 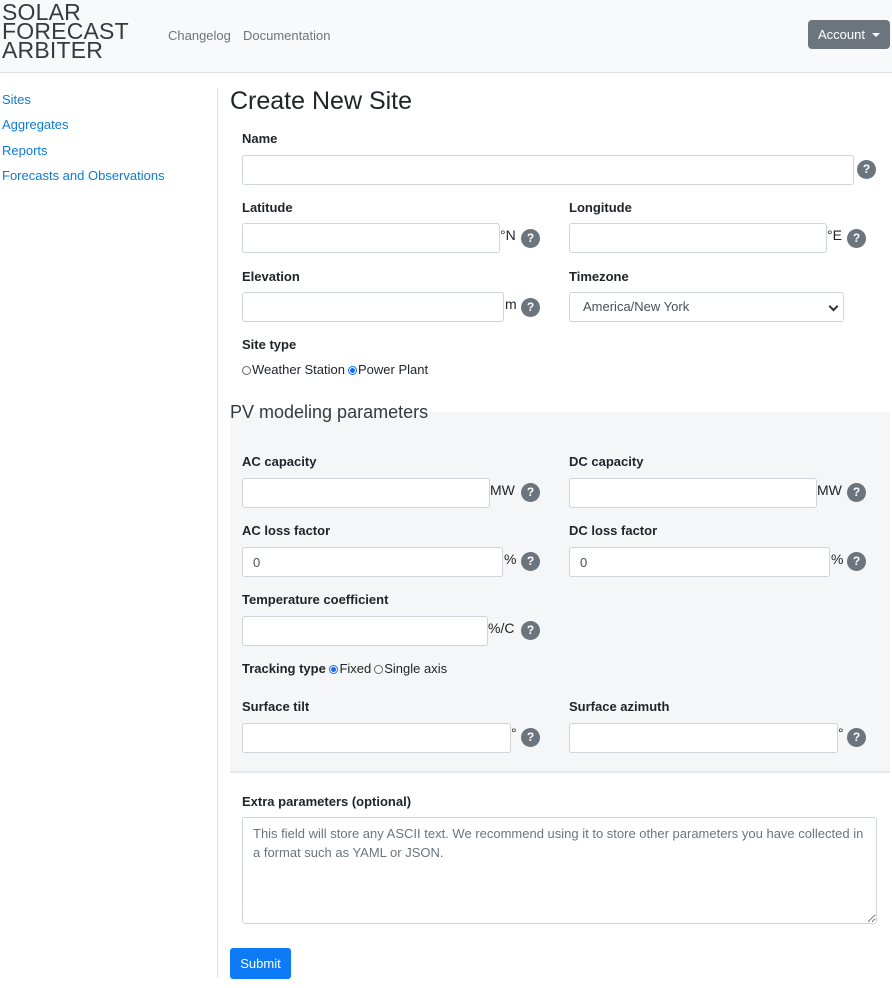 I want to click on dc-loss-factor-unit: %, so click(x=837, y=559).